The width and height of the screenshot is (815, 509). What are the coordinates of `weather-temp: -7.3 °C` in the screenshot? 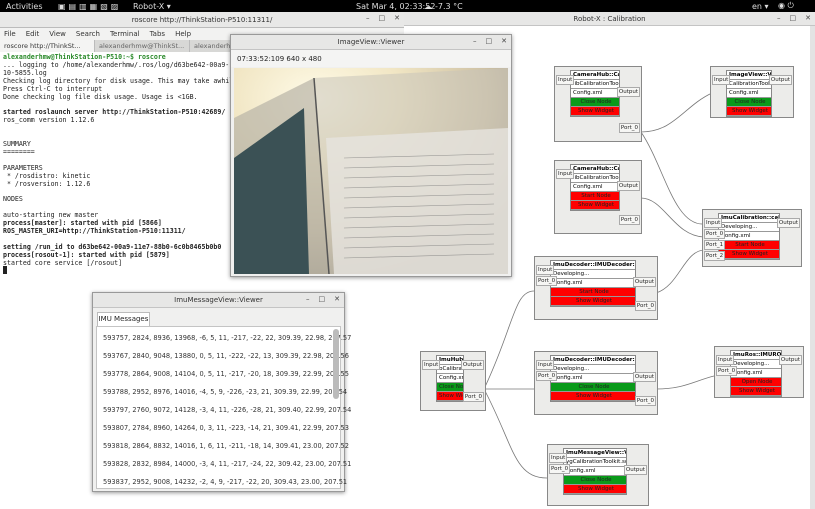 It's located at (449, 6).